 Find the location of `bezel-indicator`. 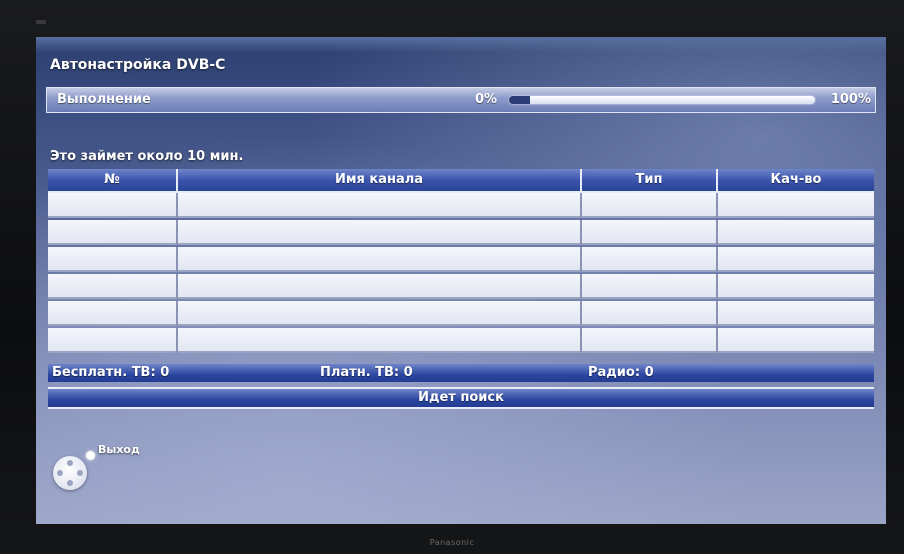

bezel-indicator is located at coordinates (41, 22).